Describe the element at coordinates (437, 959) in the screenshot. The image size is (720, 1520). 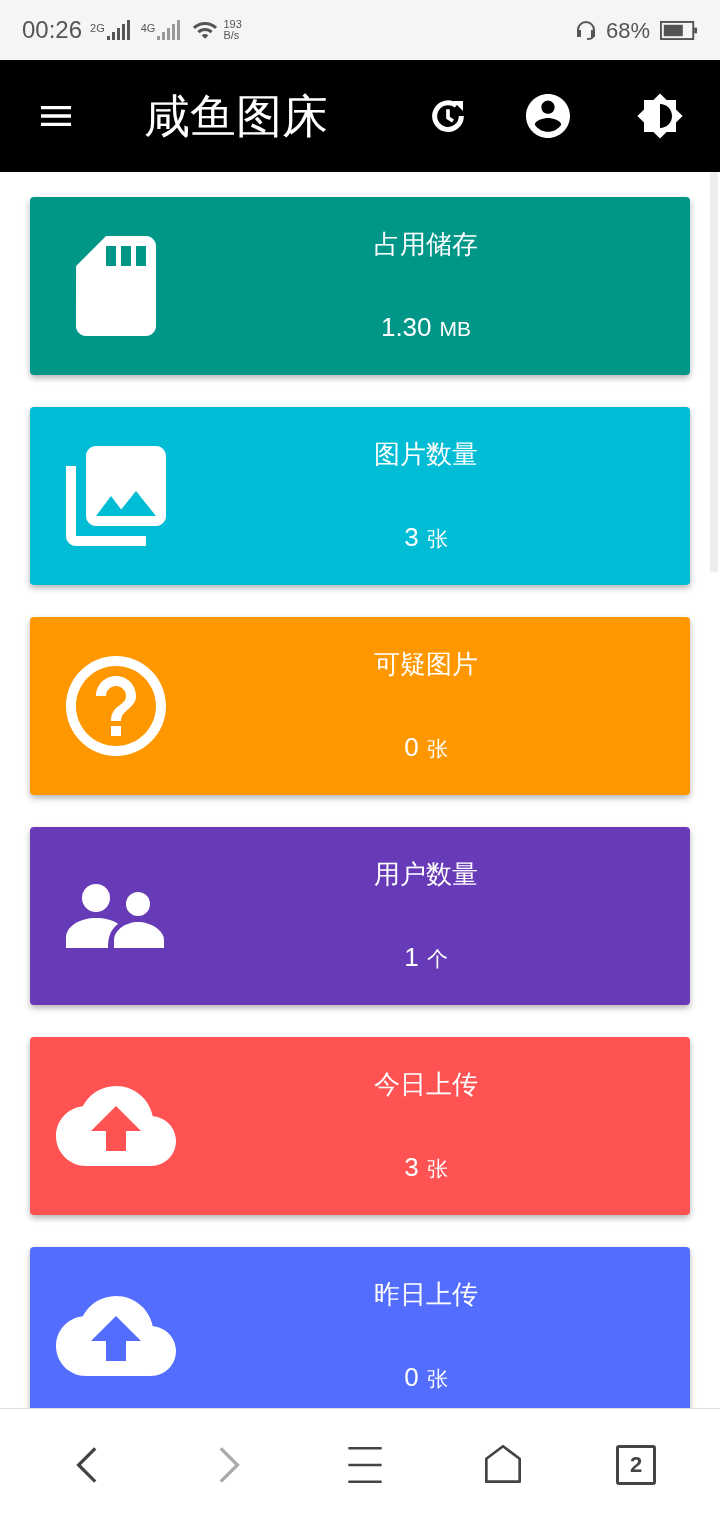
I see `card-unit: 个` at that location.